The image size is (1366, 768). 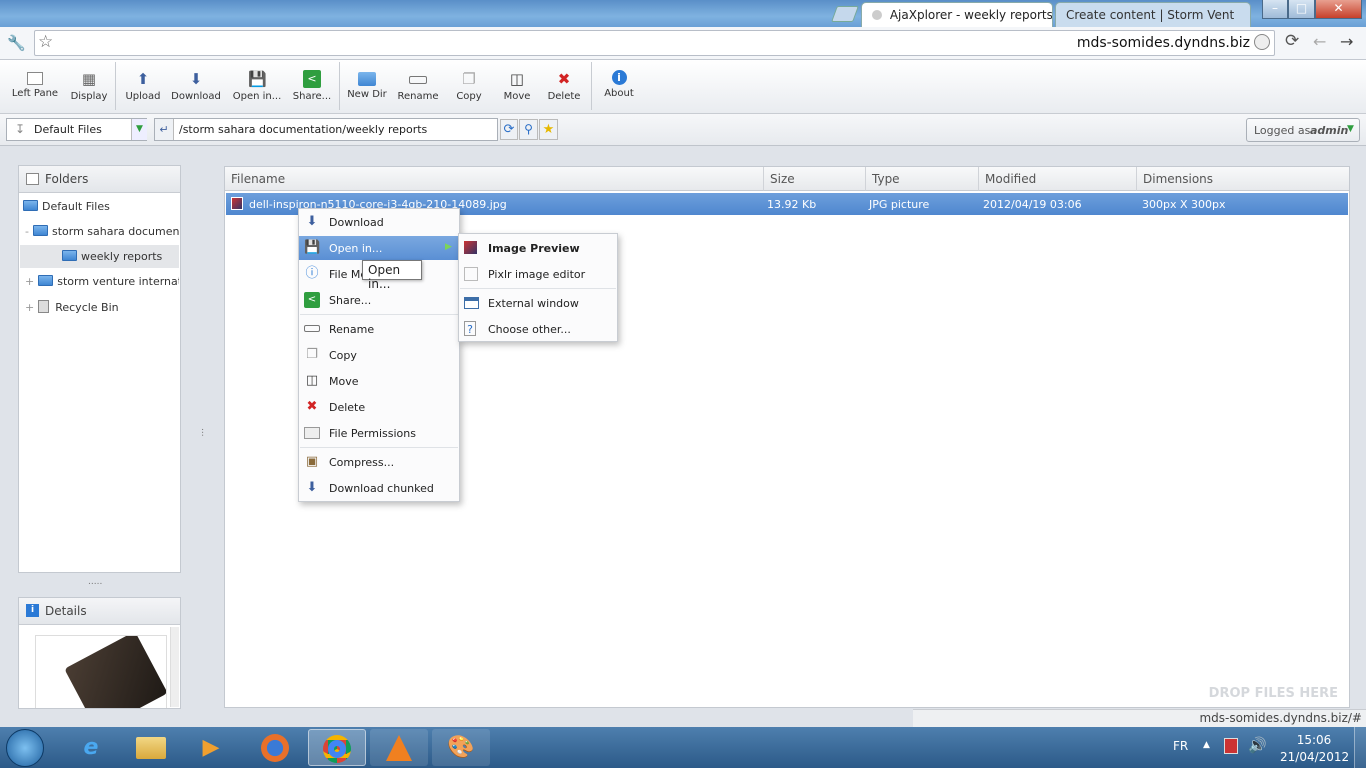 What do you see at coordinates (418, 96) in the screenshot?
I see `button-label: Rename` at bounding box center [418, 96].